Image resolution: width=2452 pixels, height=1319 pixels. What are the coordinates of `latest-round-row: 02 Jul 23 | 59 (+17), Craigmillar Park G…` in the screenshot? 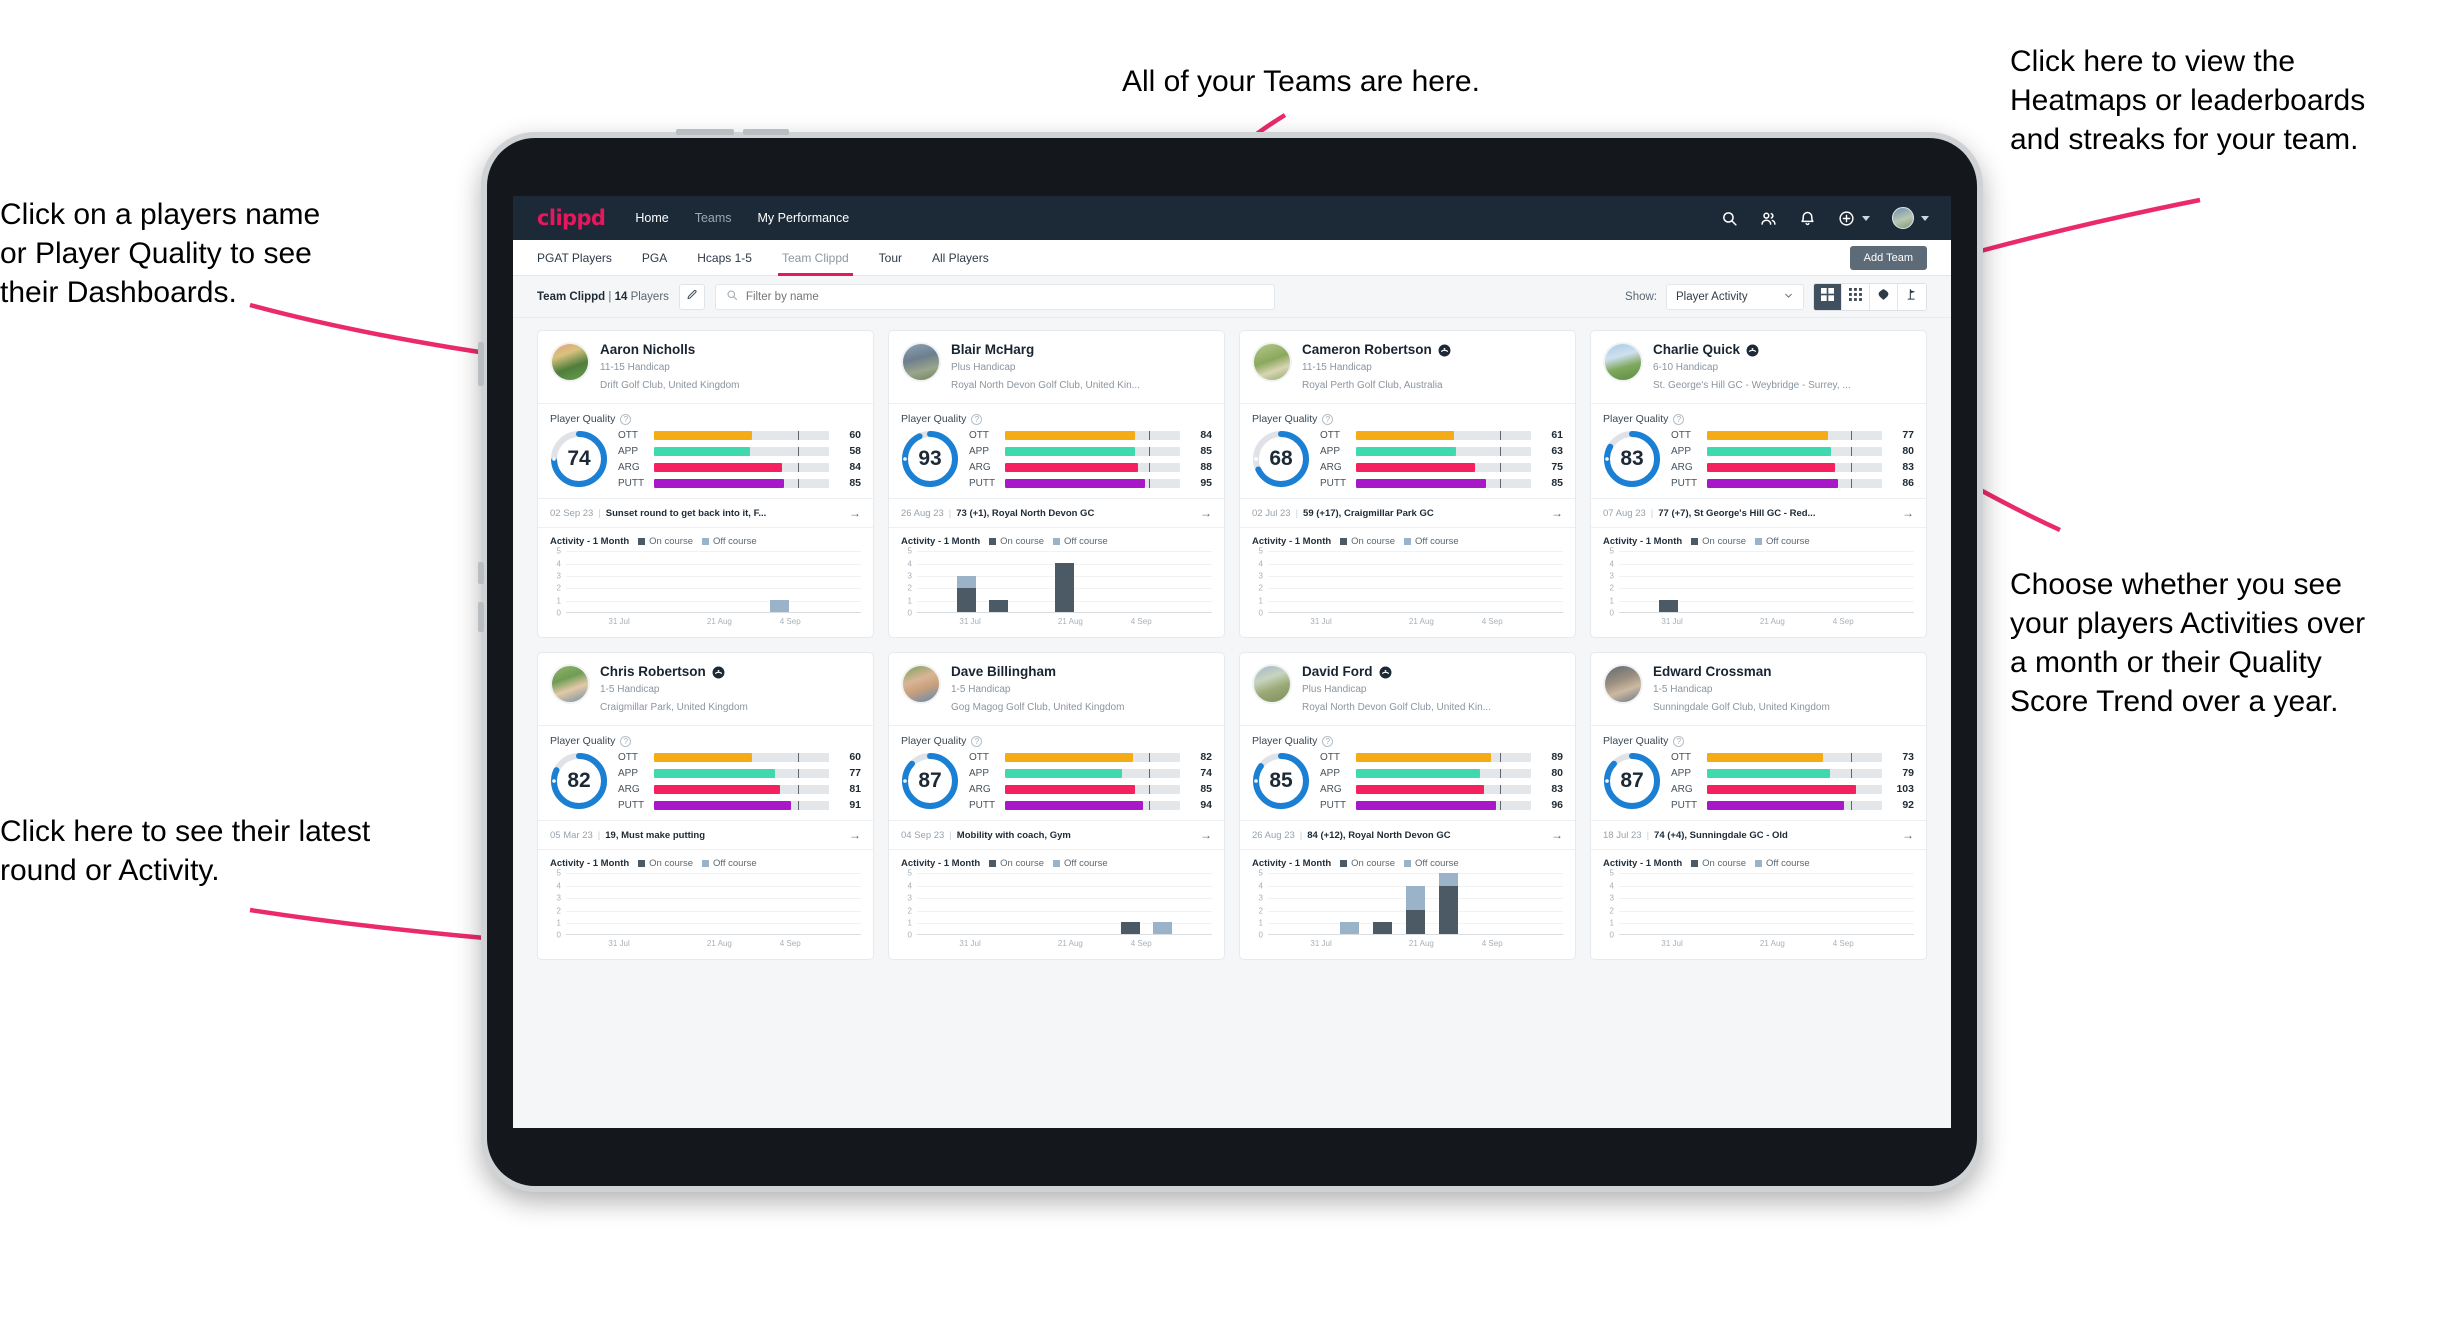 It's located at (1407, 512).